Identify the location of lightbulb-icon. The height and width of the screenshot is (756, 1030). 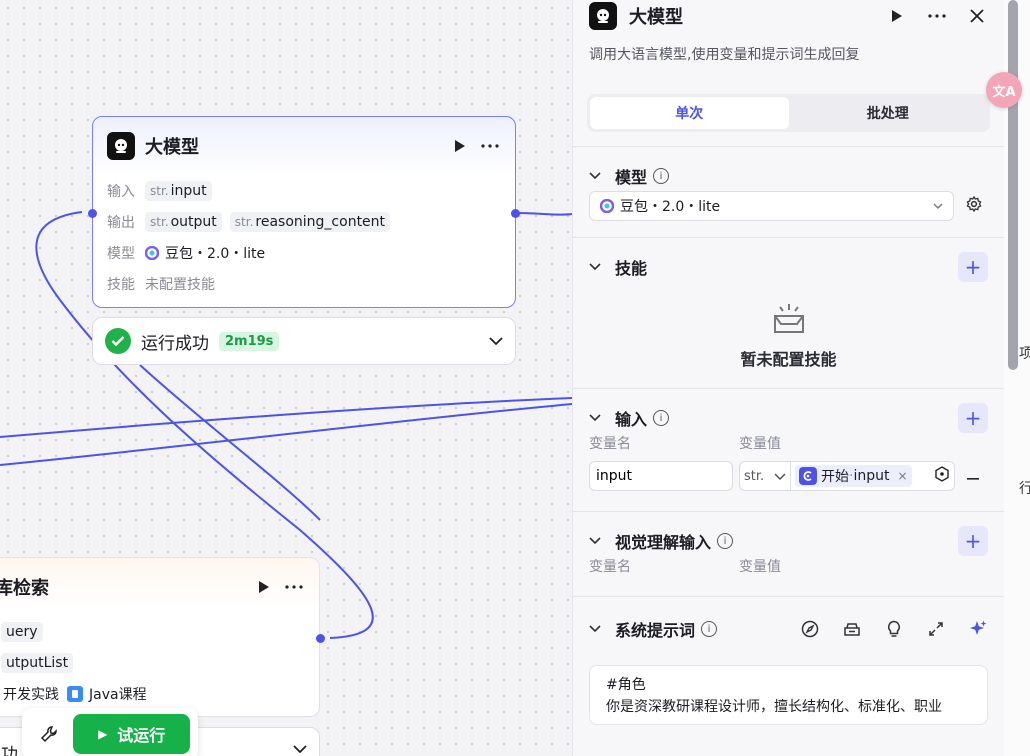
(894, 629).